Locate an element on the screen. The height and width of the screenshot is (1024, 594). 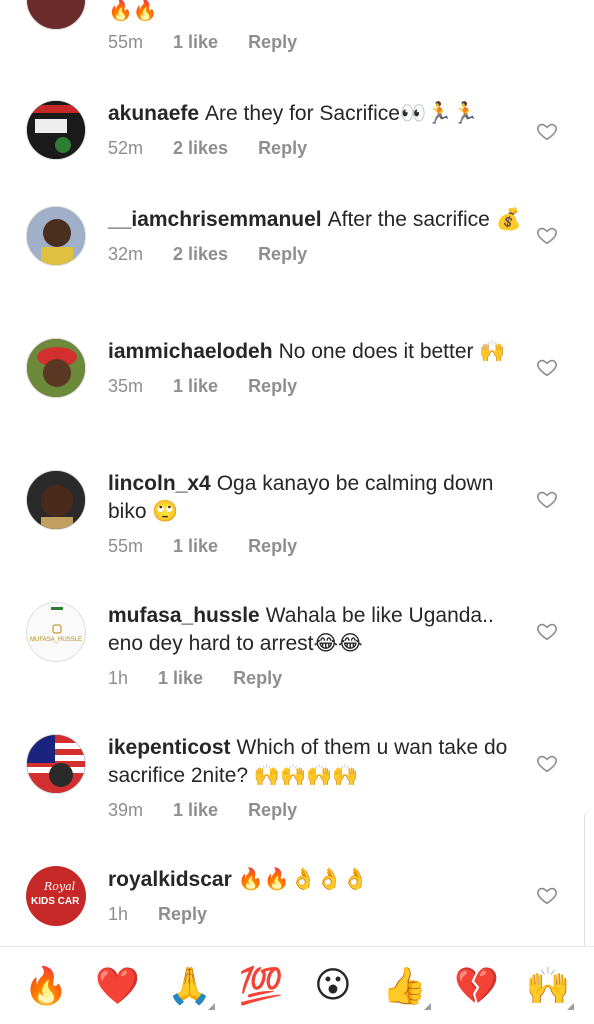
hundred-emoji-button: 💯 is located at coordinates (261, 986).